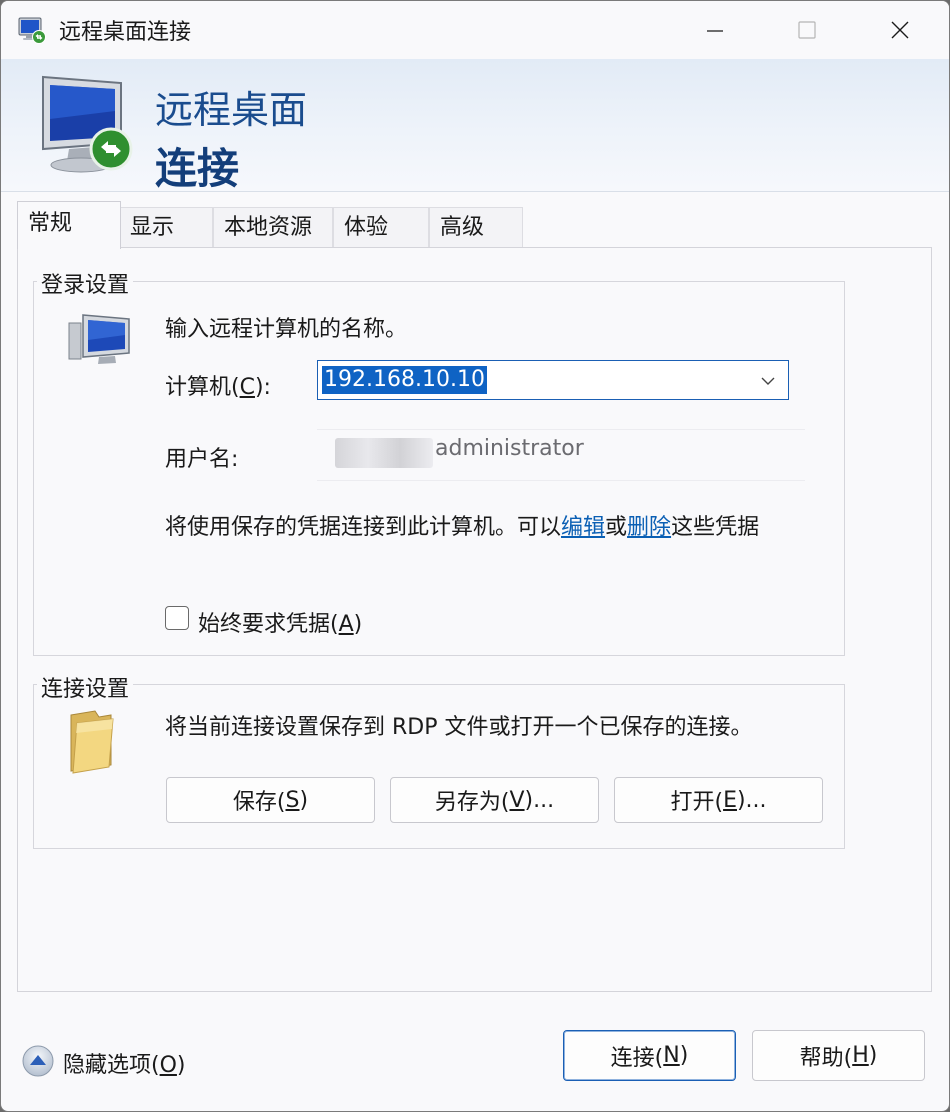 This screenshot has height=1112, width=950. What do you see at coordinates (202, 459) in the screenshot?
I see `username-label: 用户名:` at bounding box center [202, 459].